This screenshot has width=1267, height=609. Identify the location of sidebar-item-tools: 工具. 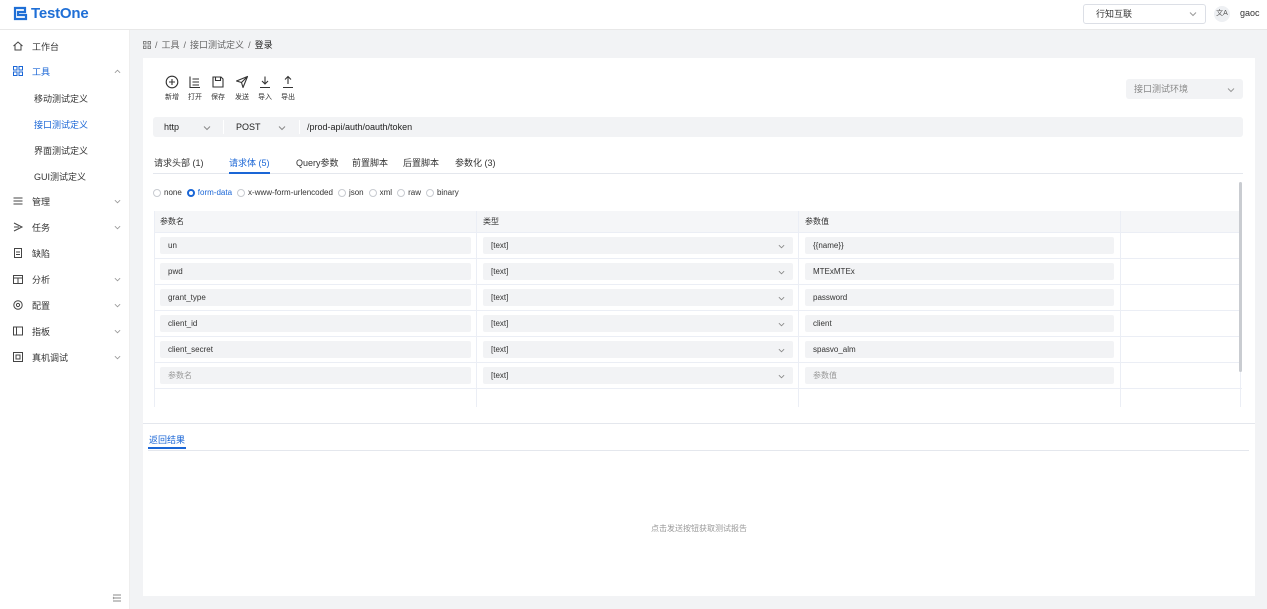
(65, 71).